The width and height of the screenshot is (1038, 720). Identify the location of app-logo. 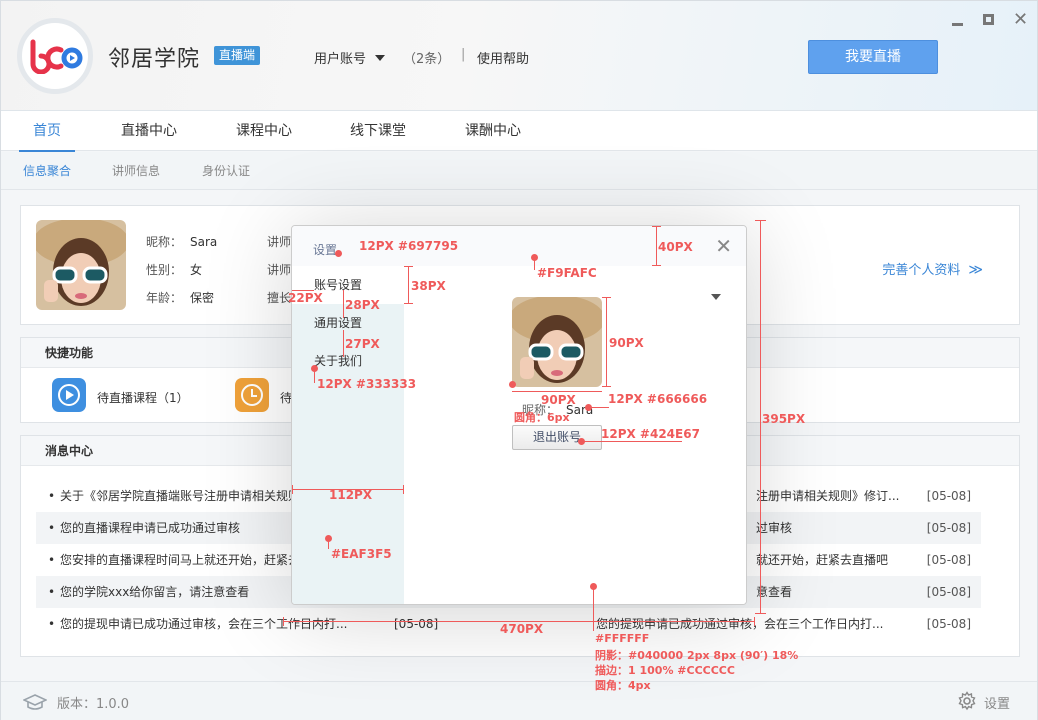
(55, 56).